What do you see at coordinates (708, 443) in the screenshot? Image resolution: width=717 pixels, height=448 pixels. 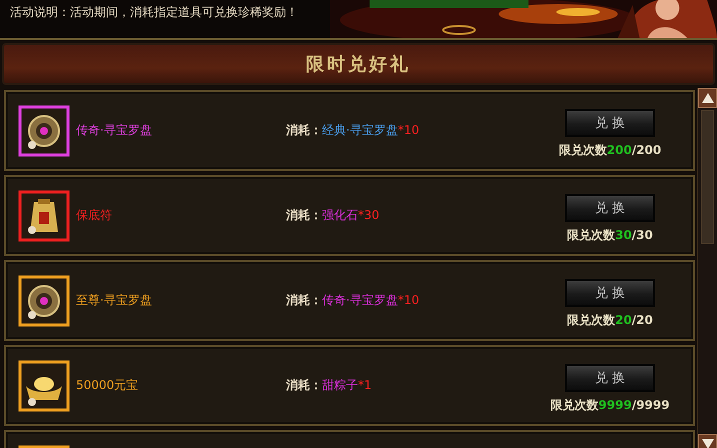 I see `down-arrow-icon` at bounding box center [708, 443].